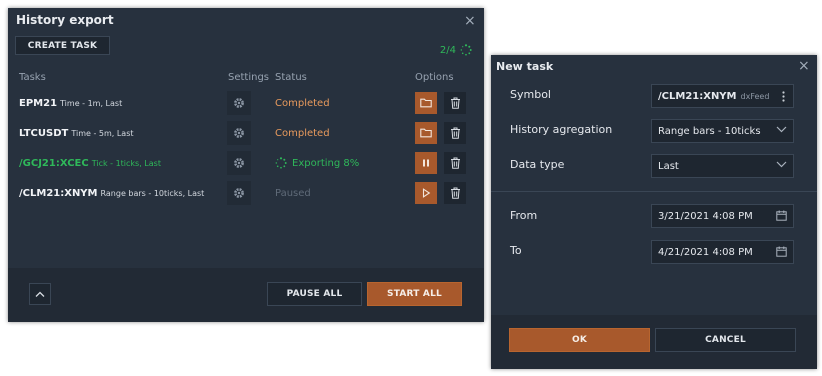 The image size is (822, 376). Describe the element at coordinates (722, 166) in the screenshot. I see `data-type-select: Last` at that location.